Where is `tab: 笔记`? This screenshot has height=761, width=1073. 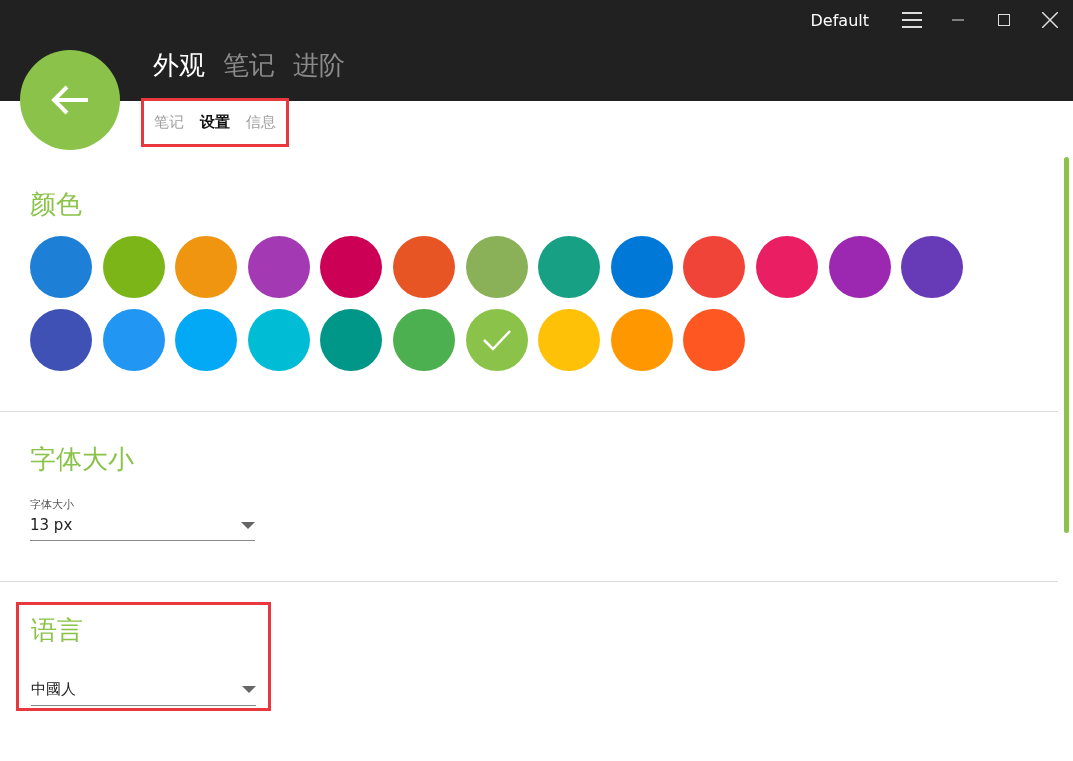
tab: 笔记 is located at coordinates (249, 65).